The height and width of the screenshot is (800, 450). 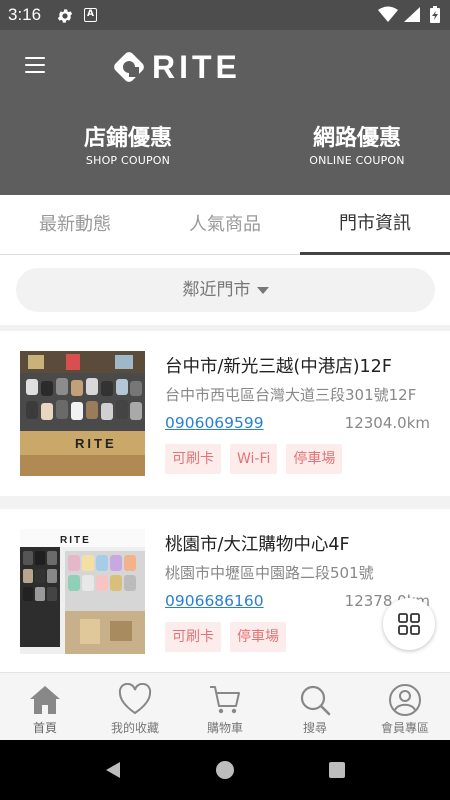 I want to click on heart-icon, so click(x=135, y=699).